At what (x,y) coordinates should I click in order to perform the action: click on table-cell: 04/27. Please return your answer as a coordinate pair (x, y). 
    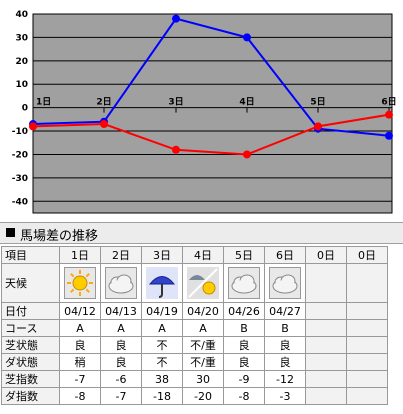
    Looking at the image, I should click on (285, 311).